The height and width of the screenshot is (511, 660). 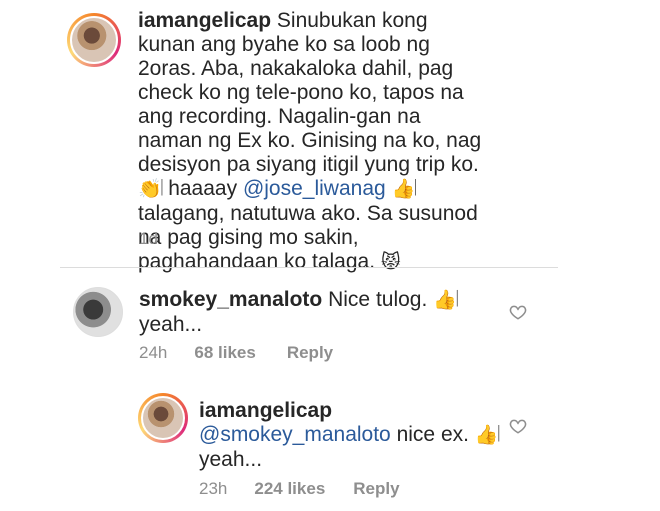 I want to click on comment-time: 1d, so click(x=148, y=238).